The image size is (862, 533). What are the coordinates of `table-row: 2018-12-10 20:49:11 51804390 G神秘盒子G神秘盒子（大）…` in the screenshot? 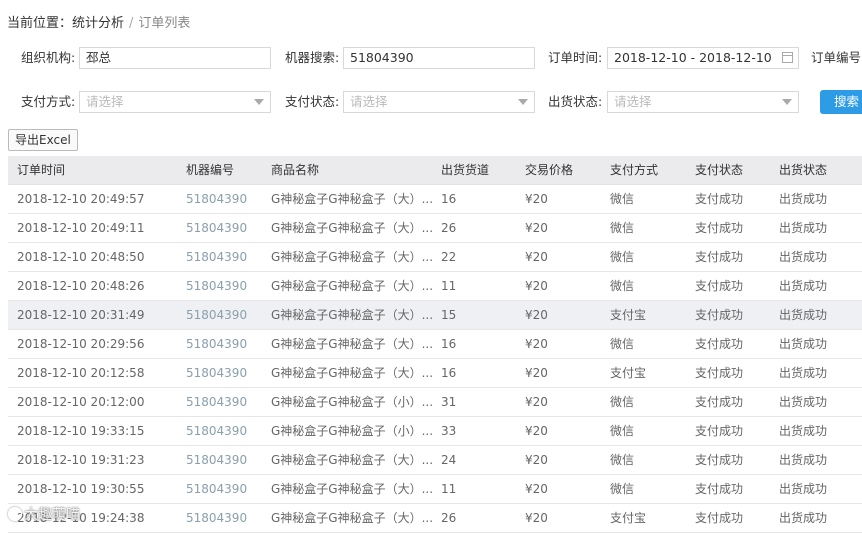 It's located at (435, 228).